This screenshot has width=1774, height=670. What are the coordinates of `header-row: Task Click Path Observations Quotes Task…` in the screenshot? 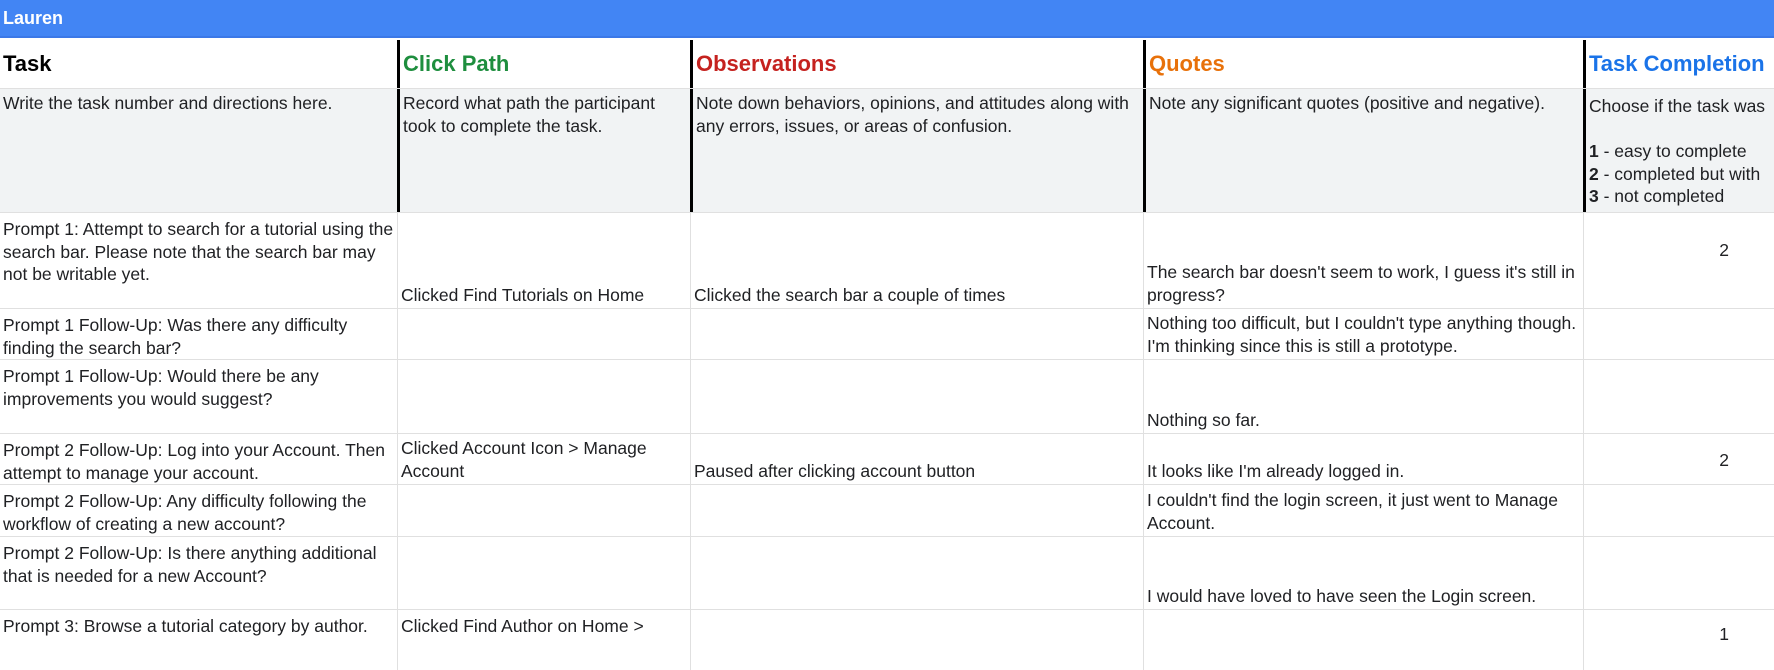 It's located at (887, 64).